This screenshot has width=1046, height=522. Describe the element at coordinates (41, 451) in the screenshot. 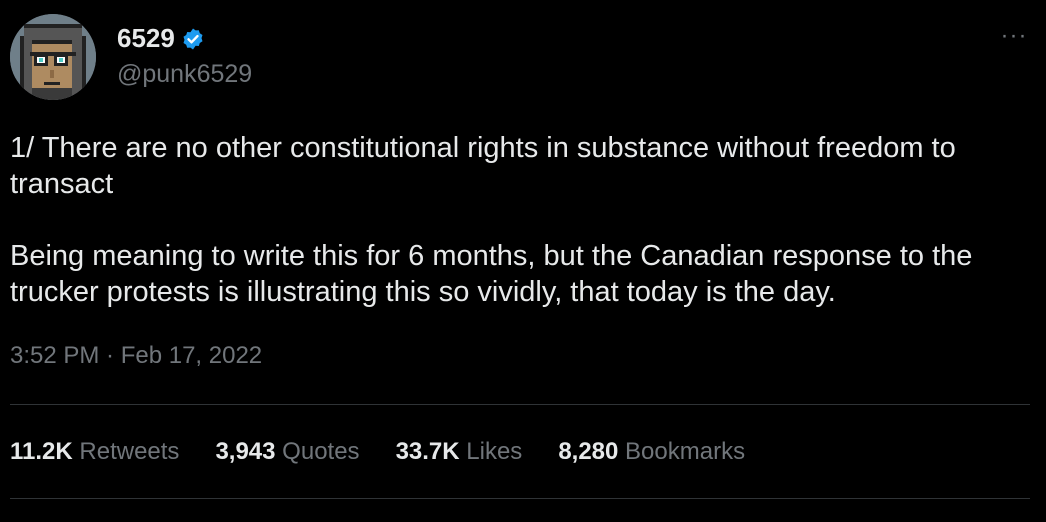

I see `stat-count: 11.2K` at that location.